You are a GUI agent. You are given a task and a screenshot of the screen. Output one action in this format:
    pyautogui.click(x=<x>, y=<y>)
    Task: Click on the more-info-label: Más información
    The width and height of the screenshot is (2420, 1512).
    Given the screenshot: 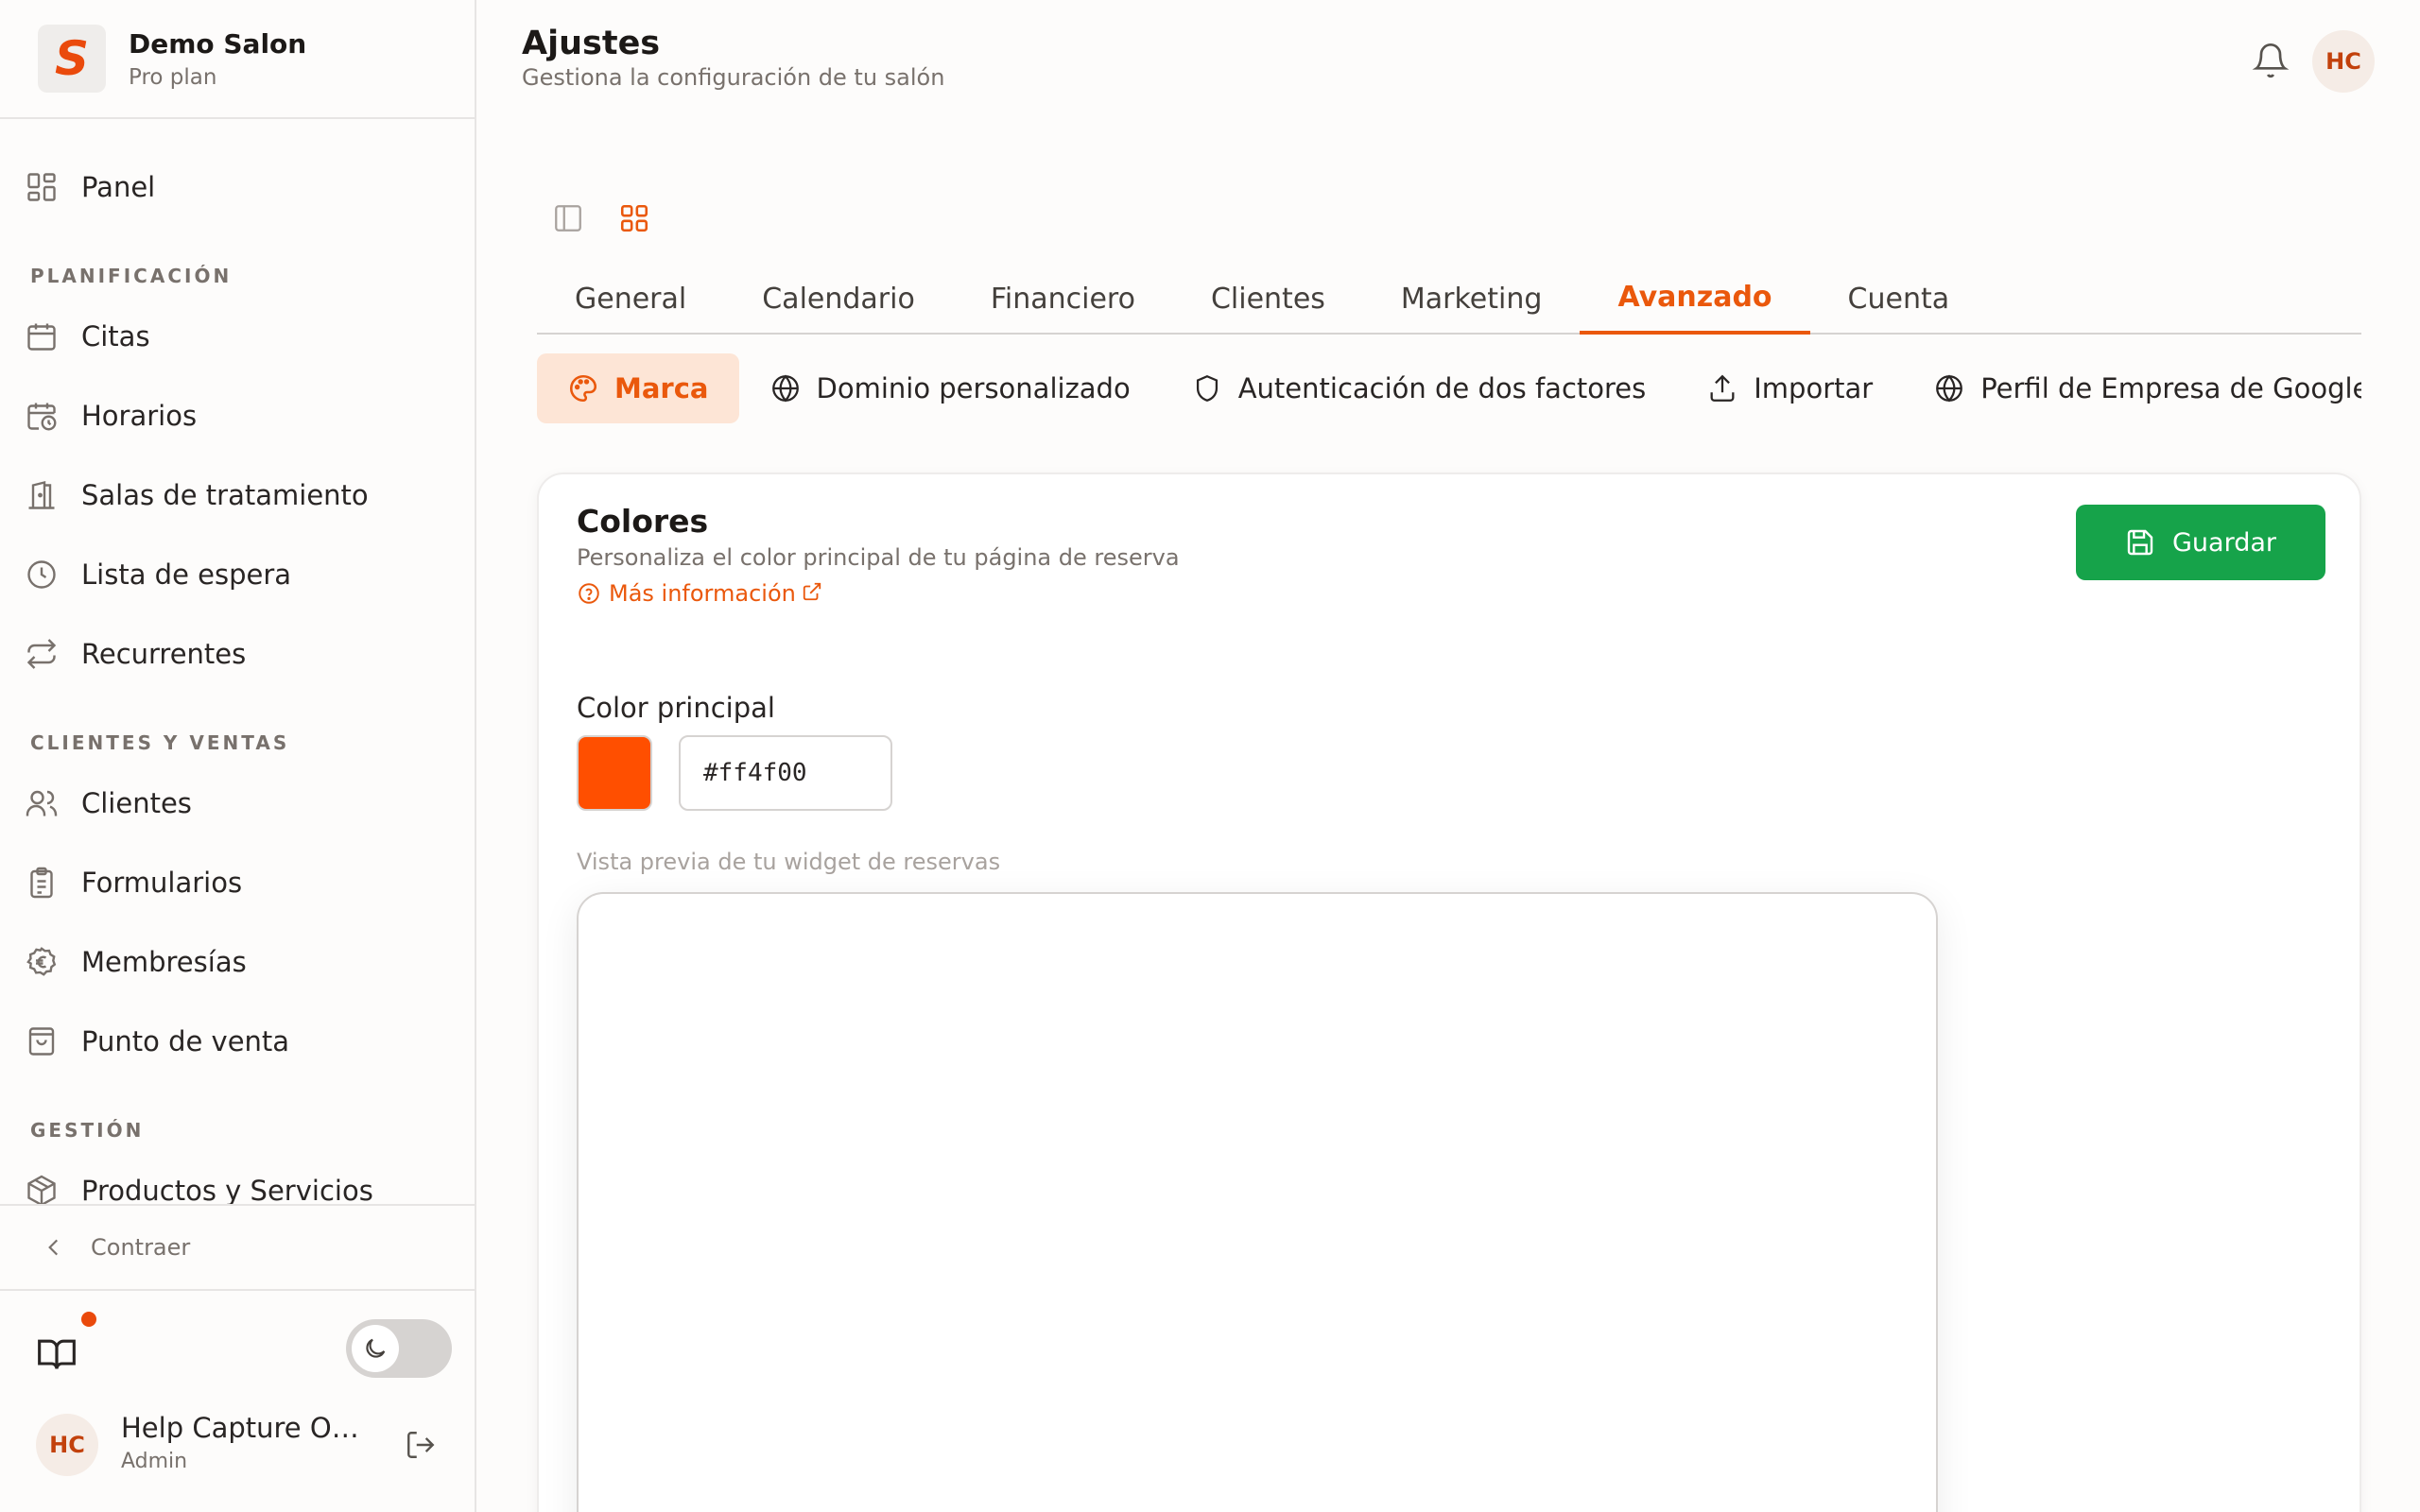 What is the action you would take?
    pyautogui.click(x=703, y=593)
    